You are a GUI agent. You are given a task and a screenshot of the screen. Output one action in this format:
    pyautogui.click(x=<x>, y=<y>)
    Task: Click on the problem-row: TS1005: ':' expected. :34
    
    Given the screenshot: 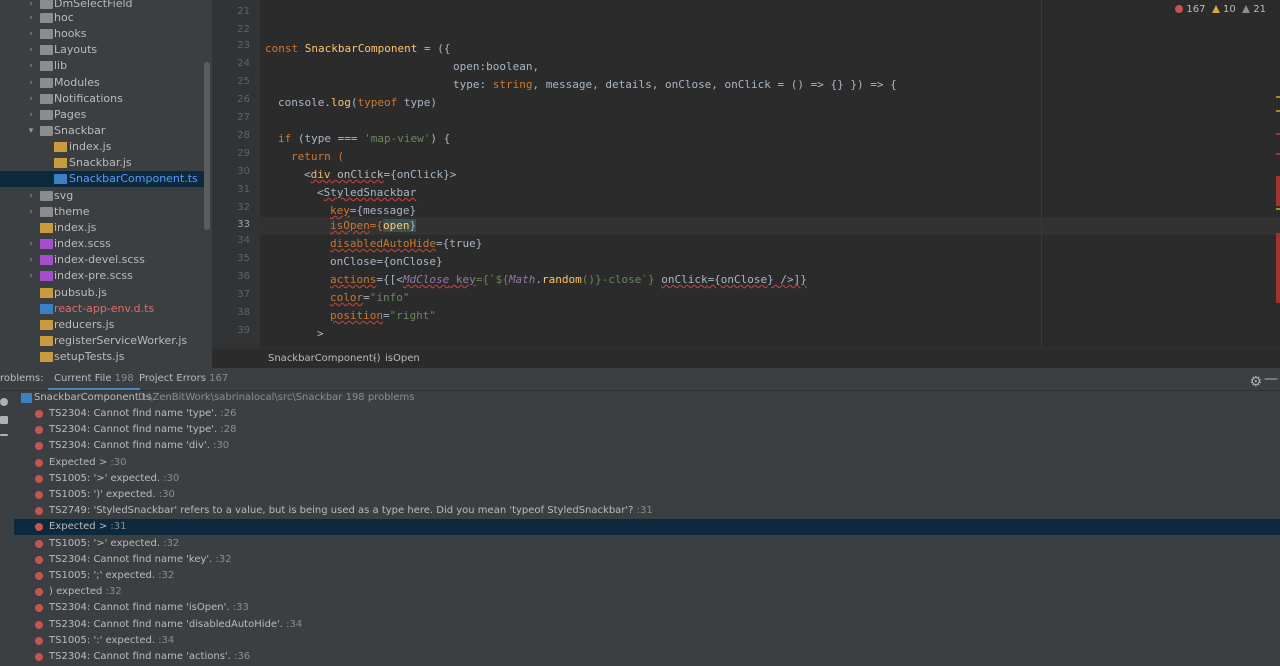 What is the action you would take?
    pyautogui.click(x=647, y=641)
    